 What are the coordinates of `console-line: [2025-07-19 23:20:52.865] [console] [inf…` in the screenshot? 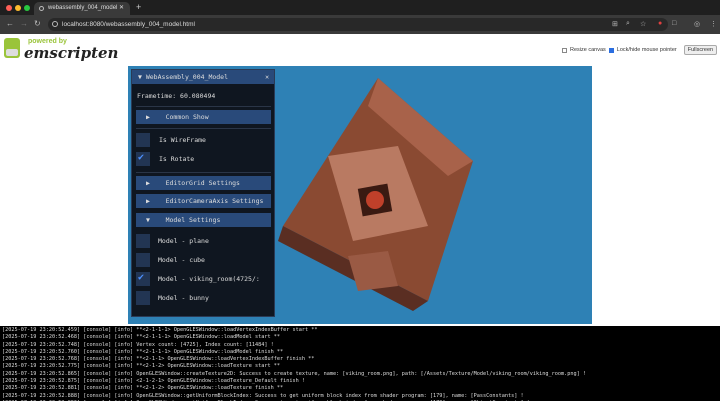 It's located at (294, 373).